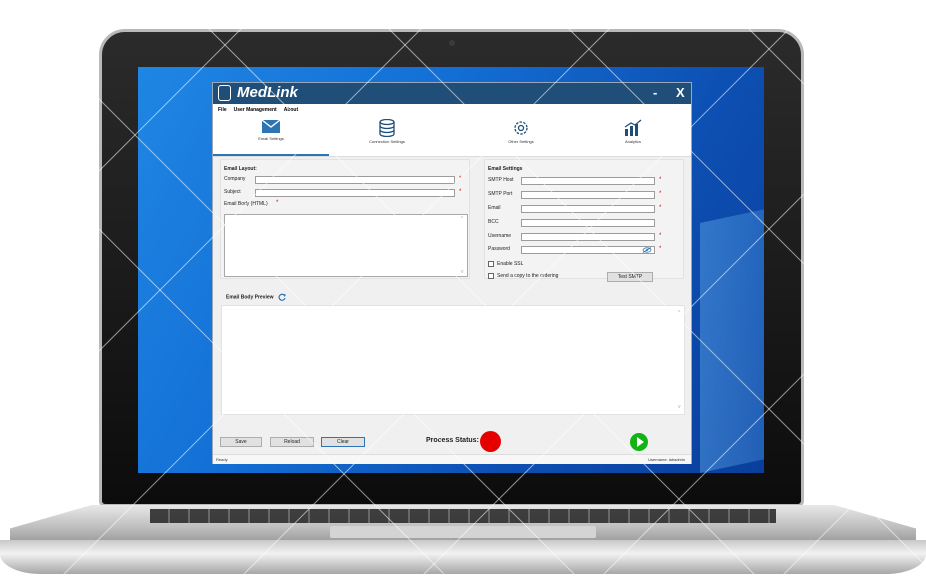 Image resolution: width=926 pixels, height=578 pixels. I want to click on tab-analytics: Analytics, so click(633, 137).